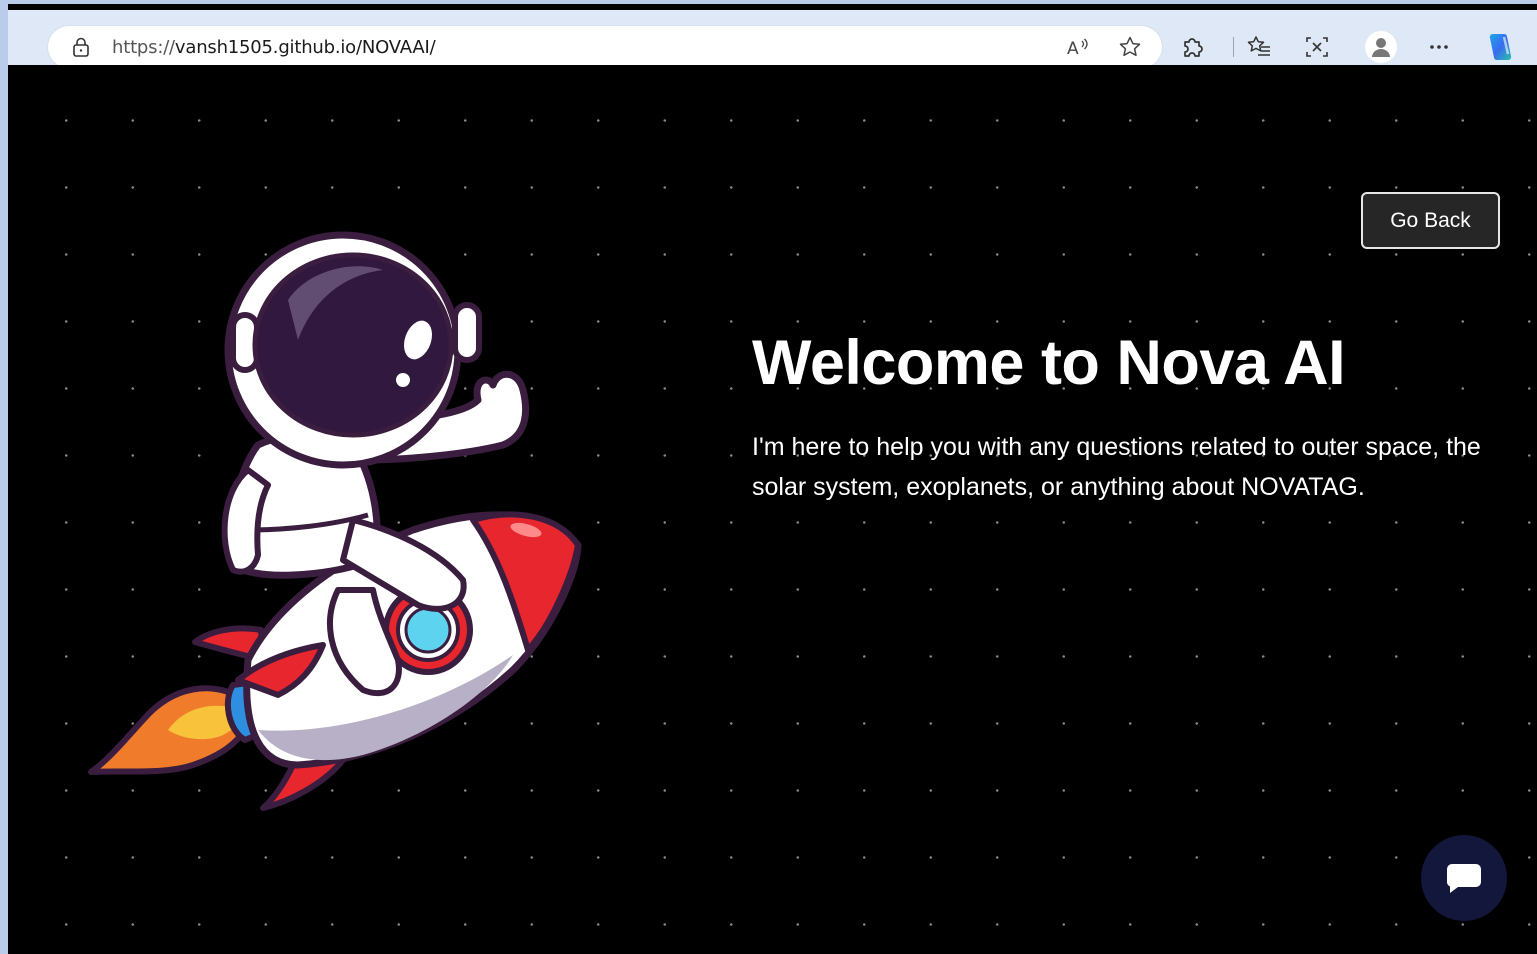  What do you see at coordinates (1073, 49) in the screenshot?
I see `svg-text: A` at bounding box center [1073, 49].